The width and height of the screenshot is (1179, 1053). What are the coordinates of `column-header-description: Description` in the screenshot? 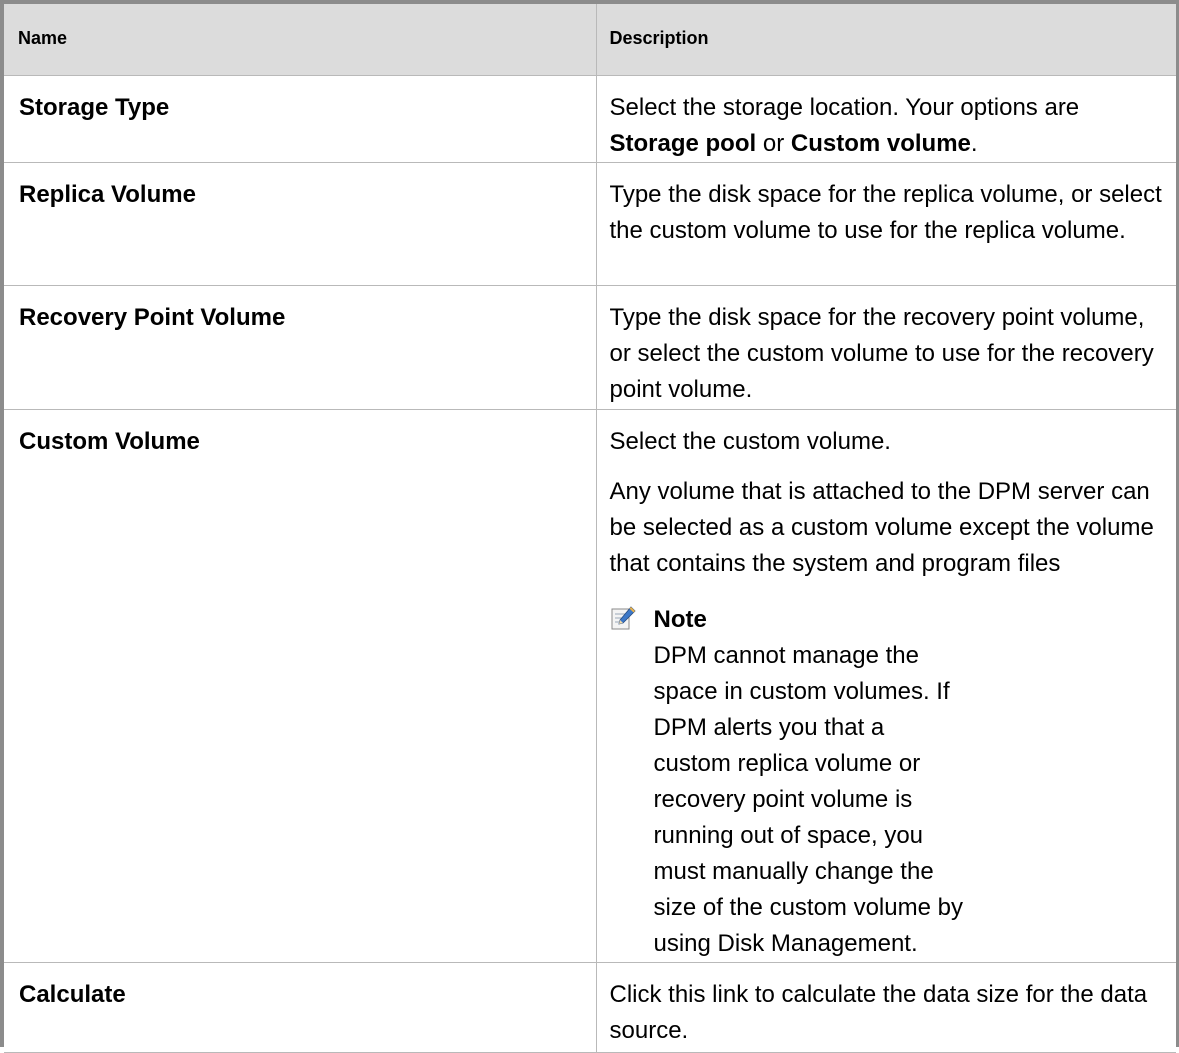 It's located at (886, 40).